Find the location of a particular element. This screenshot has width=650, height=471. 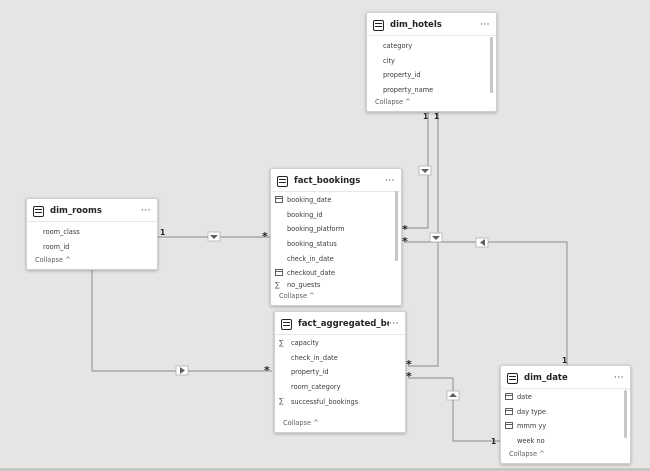

field-row: category is located at coordinates (431, 46).